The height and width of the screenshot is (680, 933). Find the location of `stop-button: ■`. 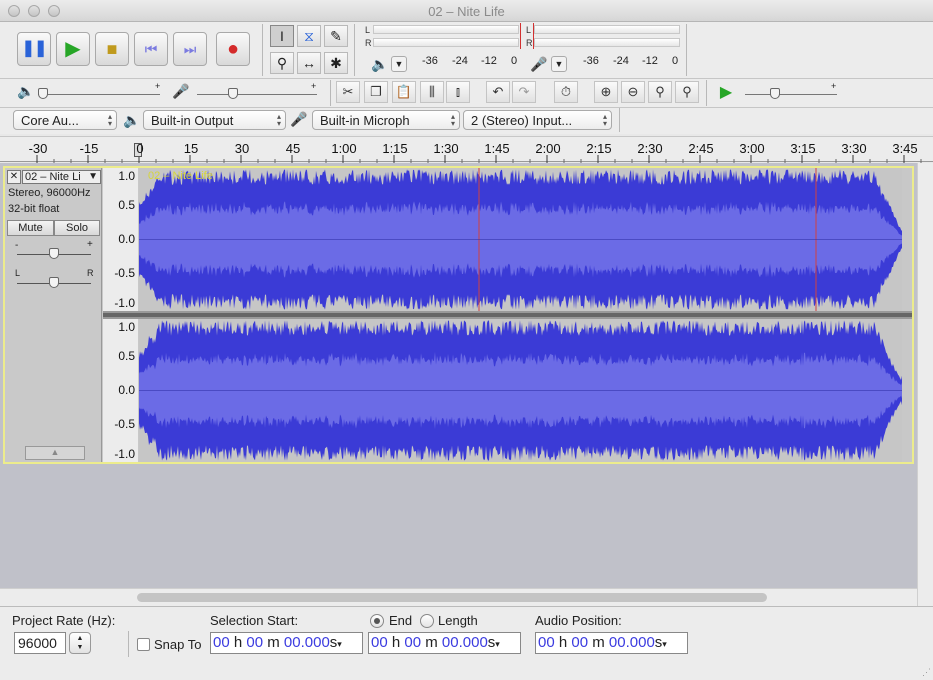

stop-button: ■ is located at coordinates (112, 49).